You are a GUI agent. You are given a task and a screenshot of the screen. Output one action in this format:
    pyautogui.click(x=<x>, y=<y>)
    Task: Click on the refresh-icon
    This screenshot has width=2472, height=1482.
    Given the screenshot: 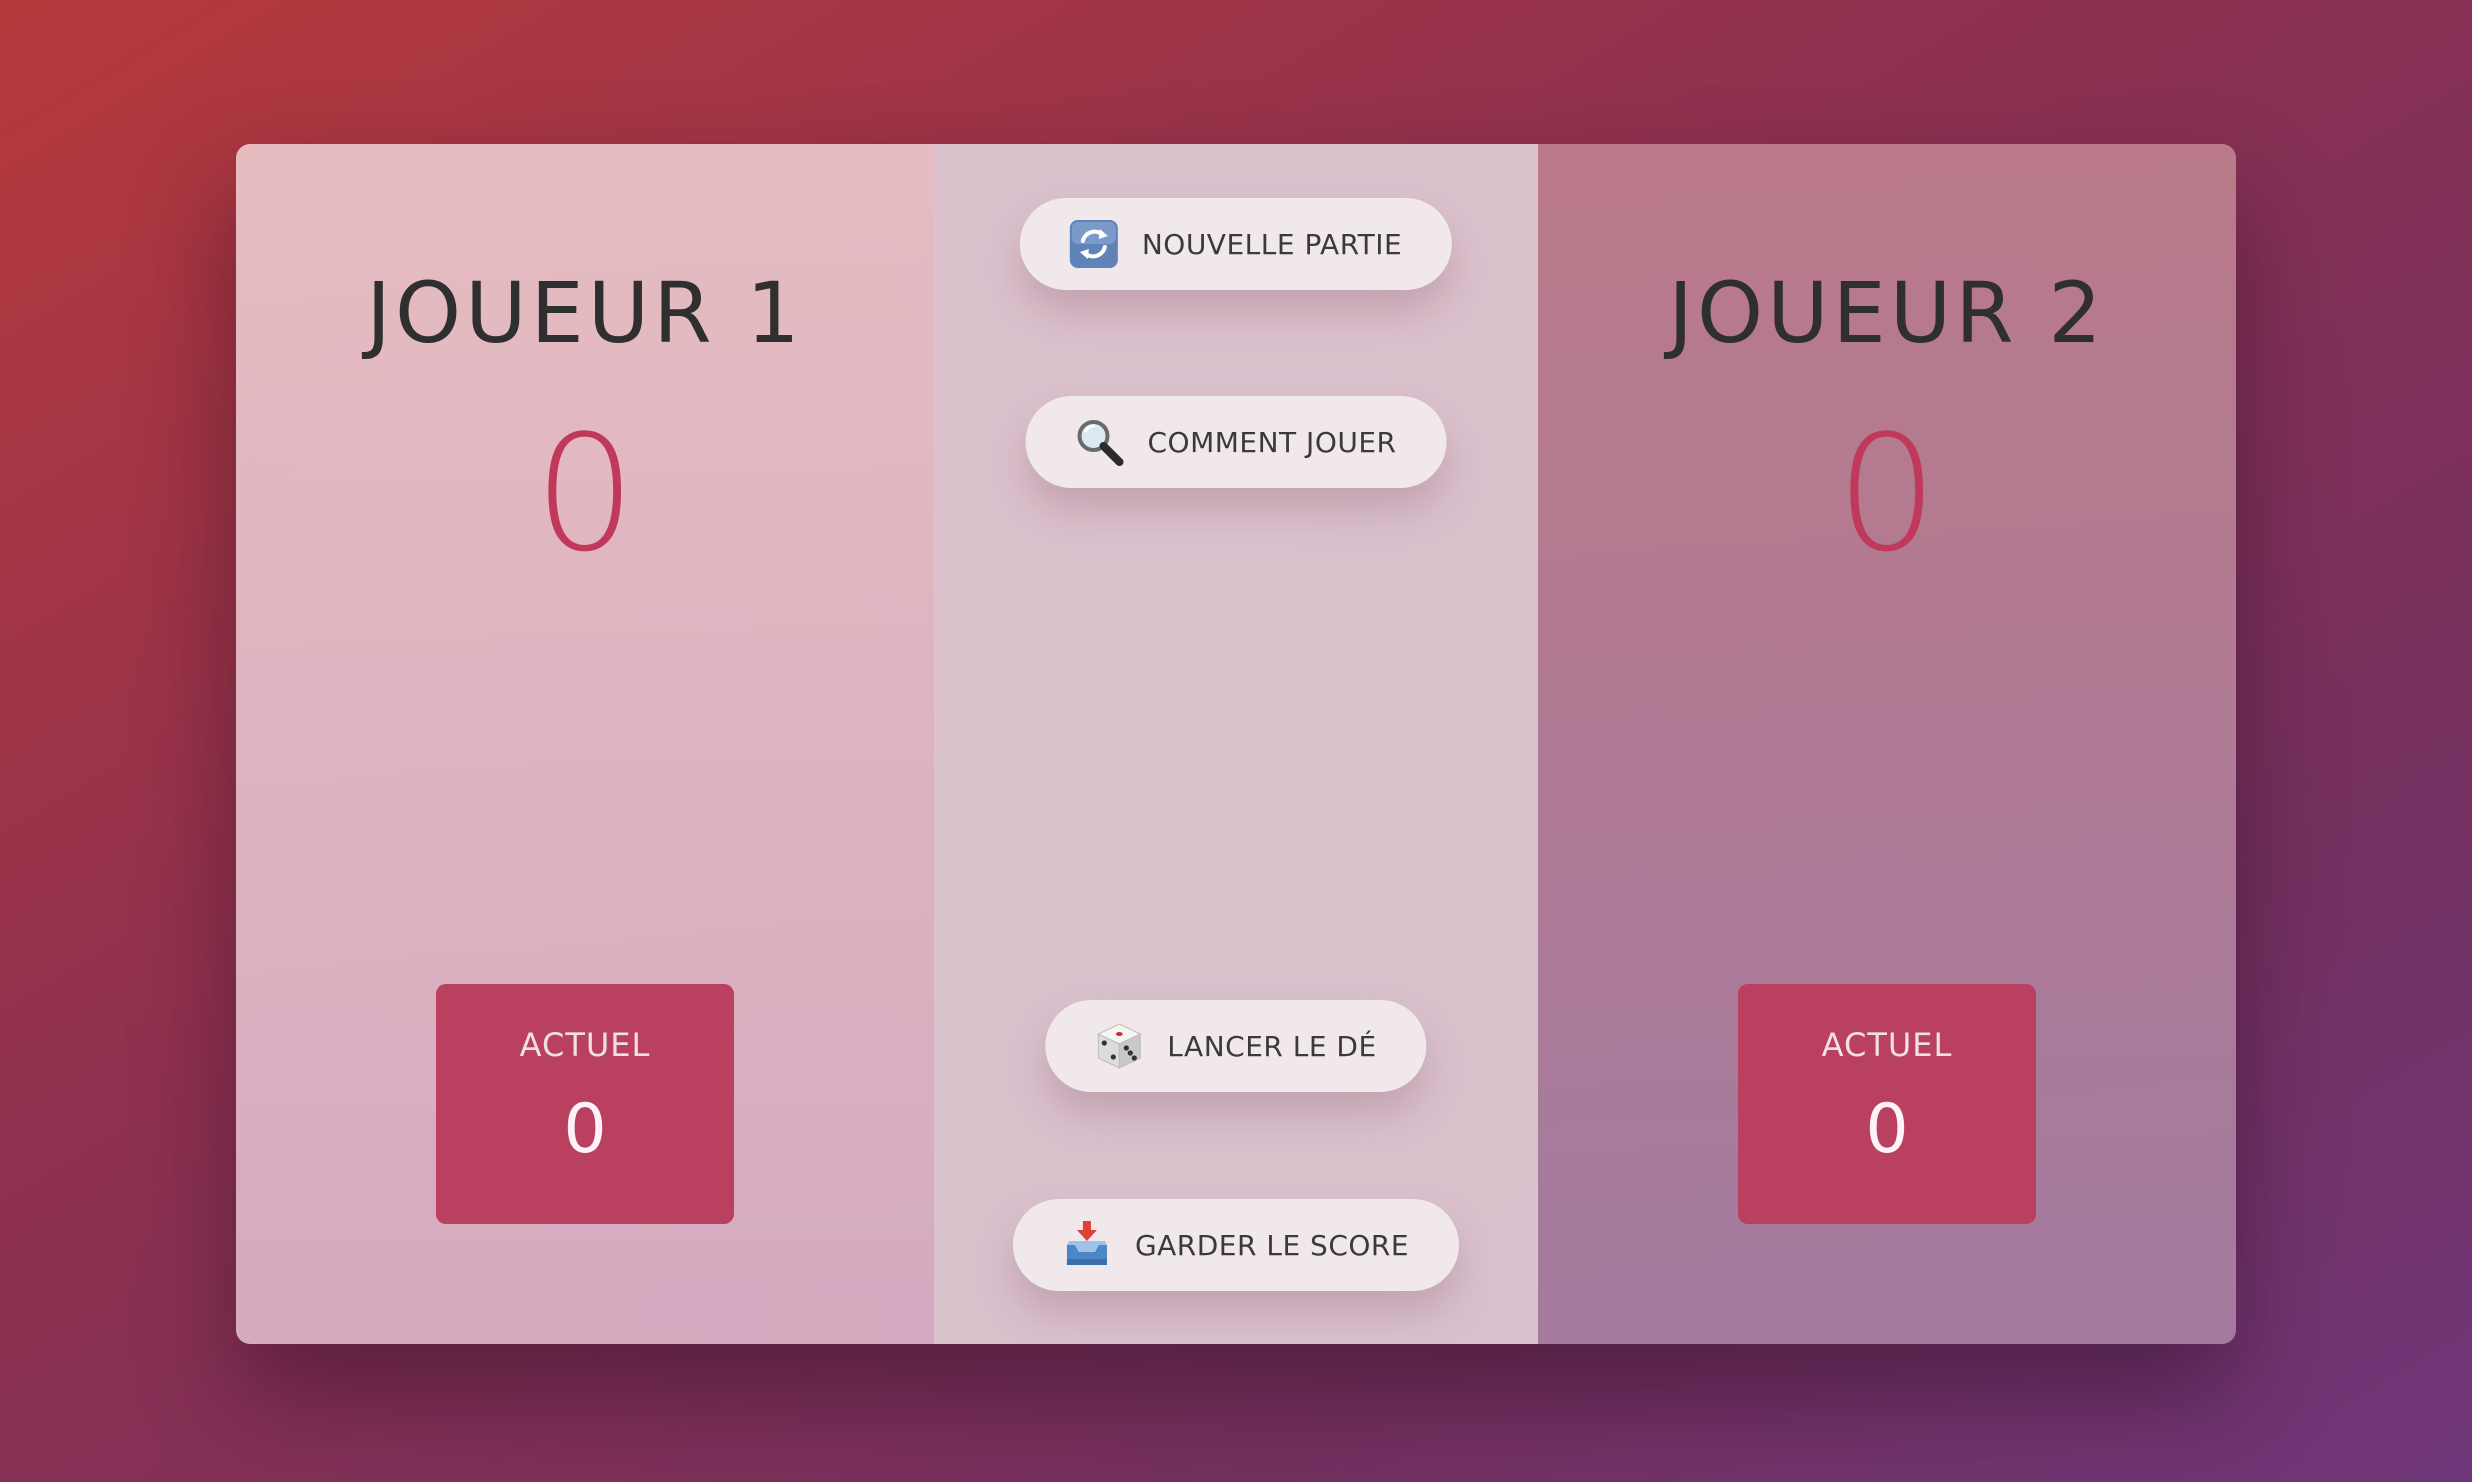 What is the action you would take?
    pyautogui.click(x=1094, y=244)
    